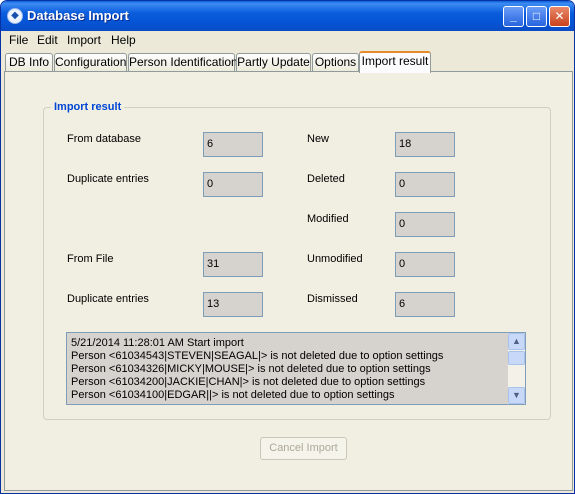 The height and width of the screenshot is (494, 575). I want to click on scroll-up-icon: ▲, so click(516, 341).